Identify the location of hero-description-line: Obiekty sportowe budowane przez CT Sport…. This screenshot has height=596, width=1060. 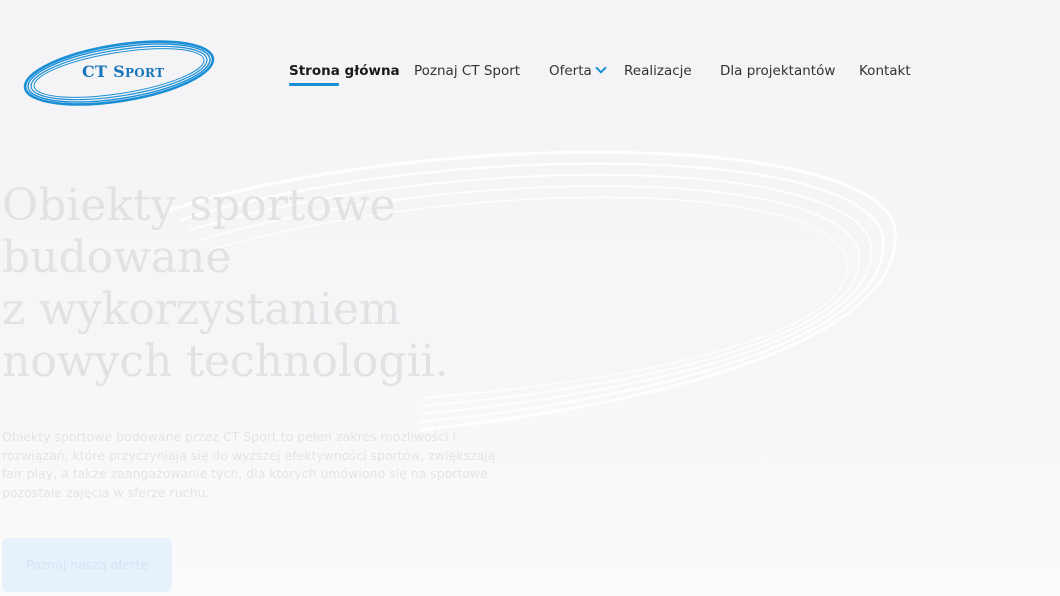
(229, 436).